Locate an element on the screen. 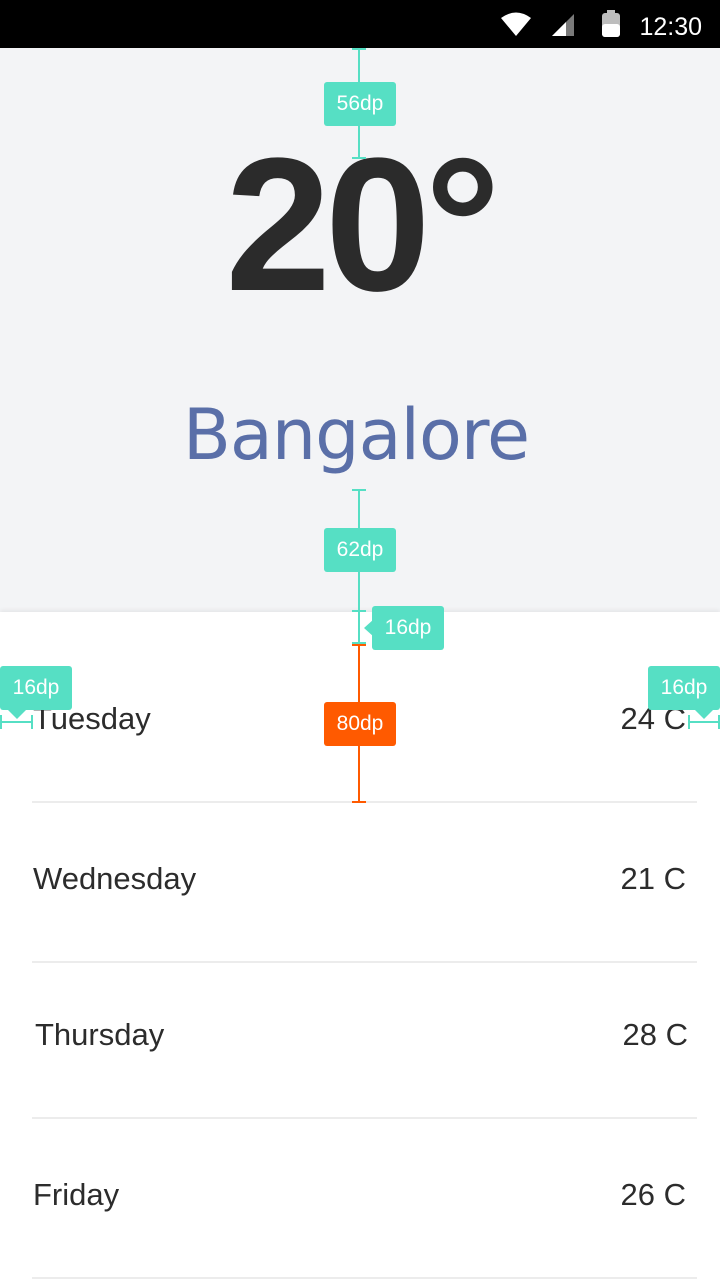 The height and width of the screenshot is (1280, 720). spec-badge-row-height: 80dp is located at coordinates (360, 724).